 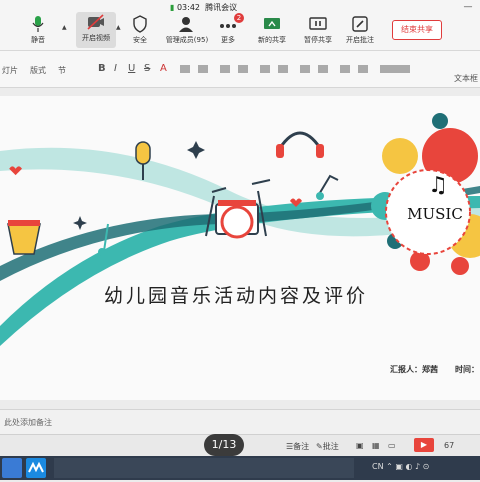 I want to click on ribbon: 灯片 版式 节 B I U S A 文本框, so click(x=240, y=69).